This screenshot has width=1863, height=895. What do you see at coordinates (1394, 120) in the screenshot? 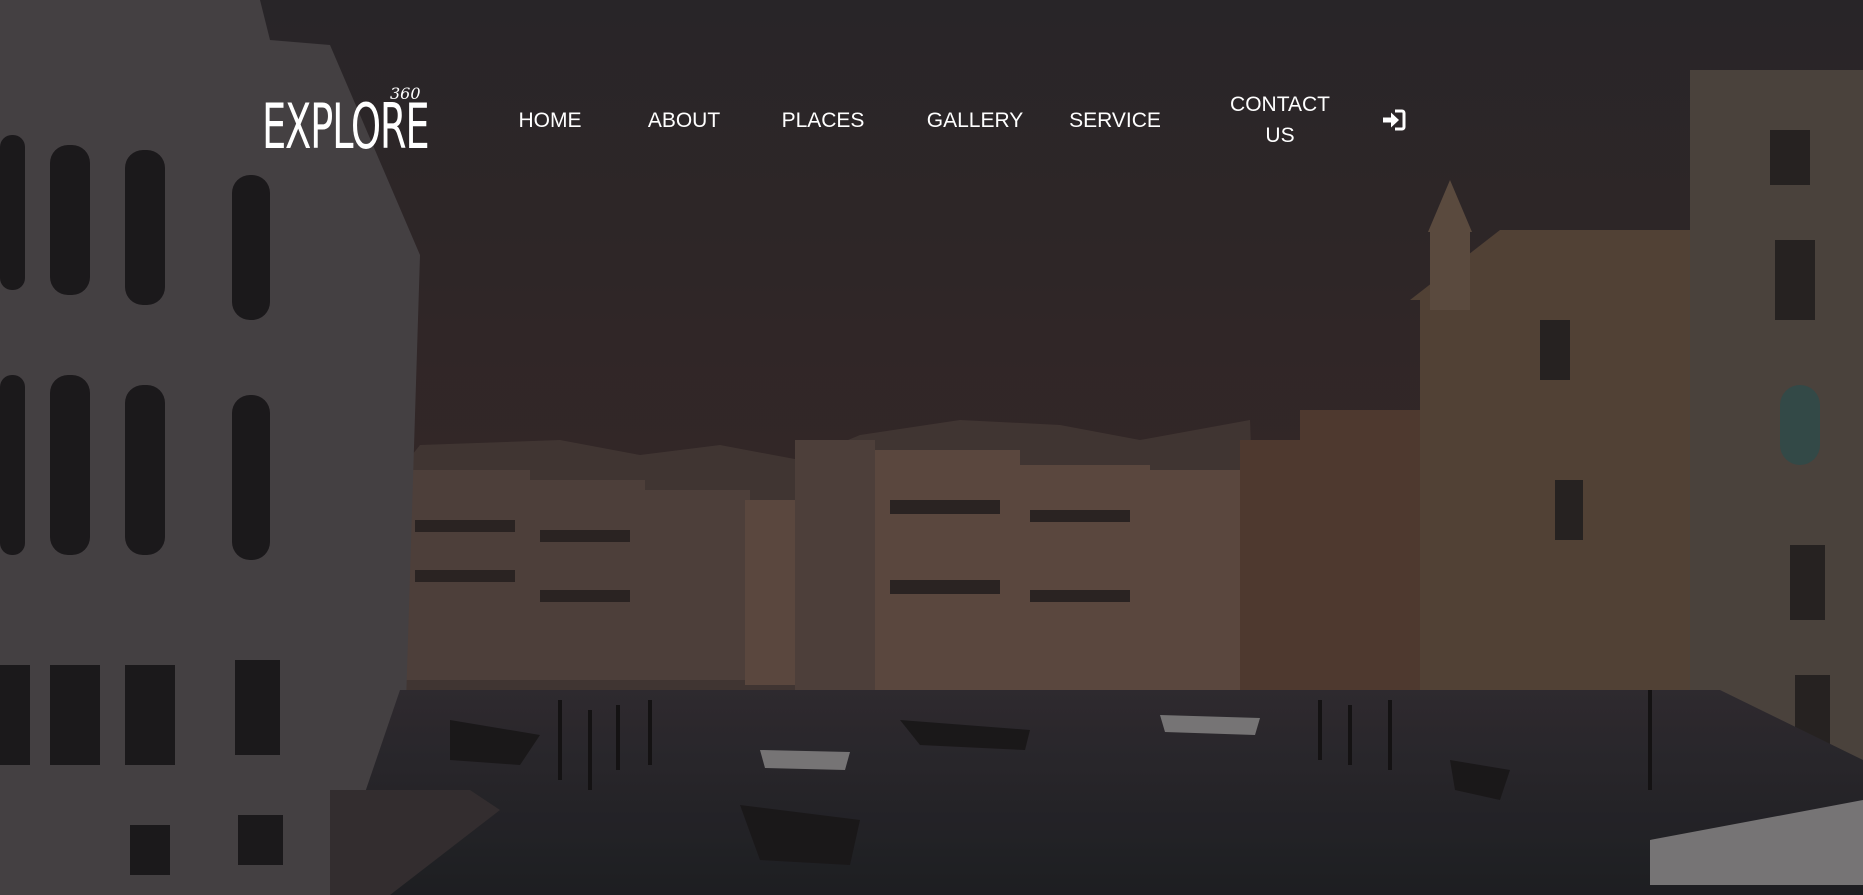
I see `sign-in-icon` at bounding box center [1394, 120].